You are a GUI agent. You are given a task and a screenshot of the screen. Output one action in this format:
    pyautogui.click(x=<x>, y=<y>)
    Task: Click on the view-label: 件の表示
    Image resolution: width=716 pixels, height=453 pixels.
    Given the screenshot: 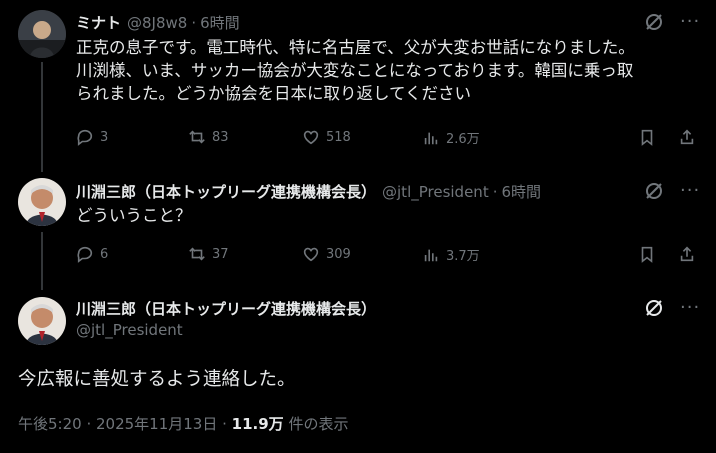 What is the action you would take?
    pyautogui.click(x=316, y=424)
    